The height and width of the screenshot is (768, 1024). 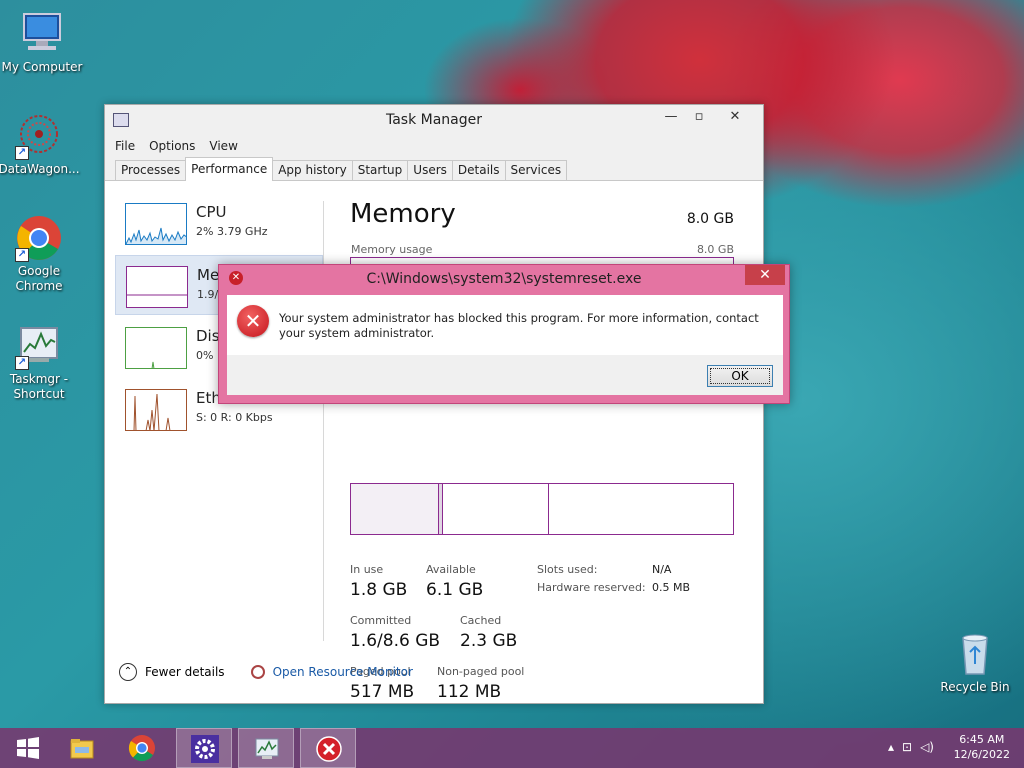 What do you see at coordinates (185, 672) in the screenshot?
I see `fewer-details-link: Fewer details` at bounding box center [185, 672].